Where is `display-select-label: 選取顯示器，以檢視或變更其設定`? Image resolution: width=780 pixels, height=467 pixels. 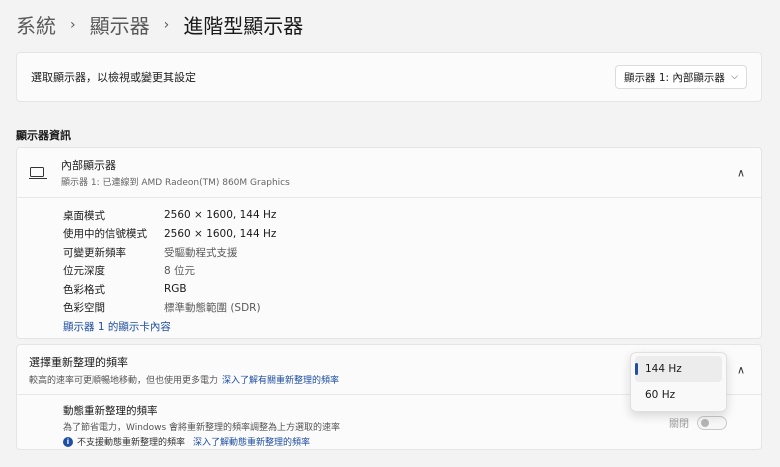 display-select-label: 選取顯示器，以檢視或變更其設定 is located at coordinates (113, 77).